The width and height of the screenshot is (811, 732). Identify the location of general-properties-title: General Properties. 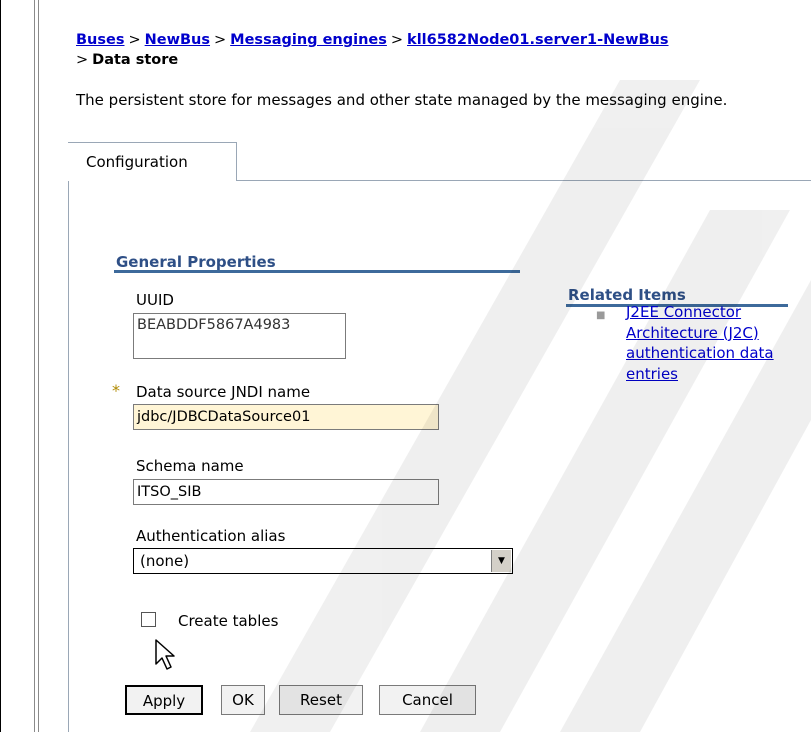
(196, 262).